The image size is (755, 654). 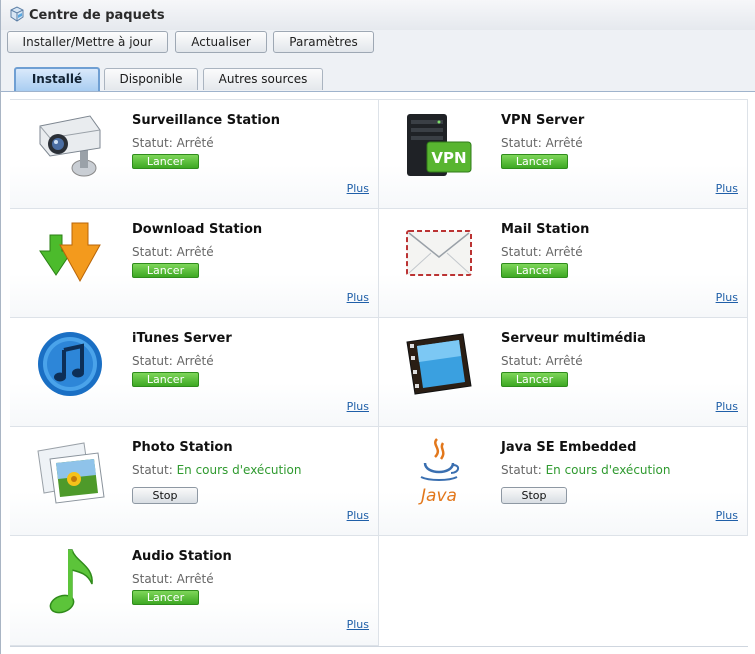 I want to click on package-name: Surveillance Station, so click(x=206, y=120).